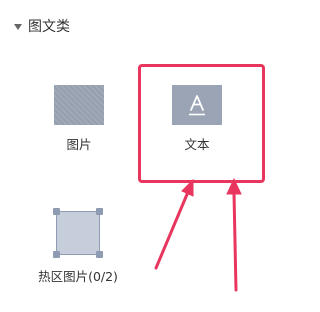 Image resolution: width=320 pixels, height=312 pixels. What do you see at coordinates (79, 105) in the screenshot?
I see `image-placeholder-icon` at bounding box center [79, 105].